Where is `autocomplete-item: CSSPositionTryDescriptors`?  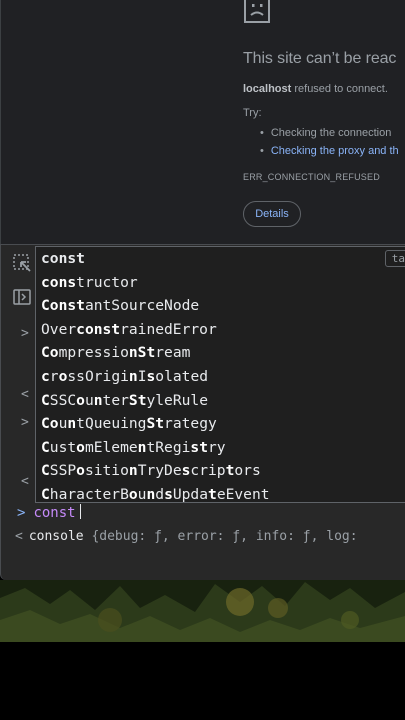
autocomplete-item: CSSPositionTryDescriptors is located at coordinates (220, 471).